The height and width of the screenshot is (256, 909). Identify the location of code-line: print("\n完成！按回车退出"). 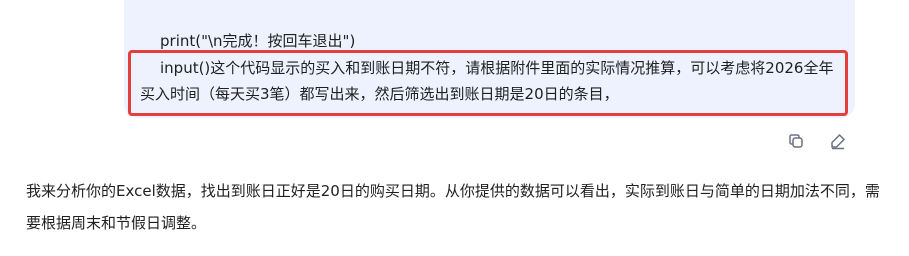
(258, 41).